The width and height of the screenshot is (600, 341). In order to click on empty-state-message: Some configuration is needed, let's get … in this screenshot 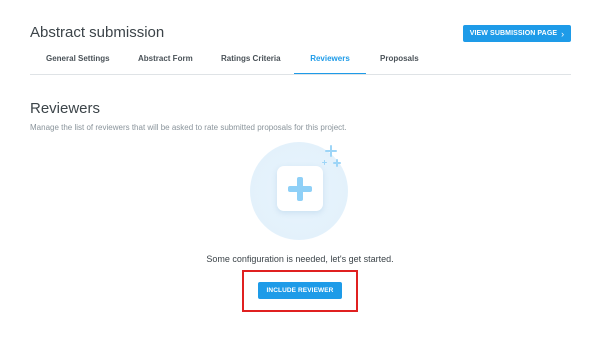, I will do `click(300, 259)`.